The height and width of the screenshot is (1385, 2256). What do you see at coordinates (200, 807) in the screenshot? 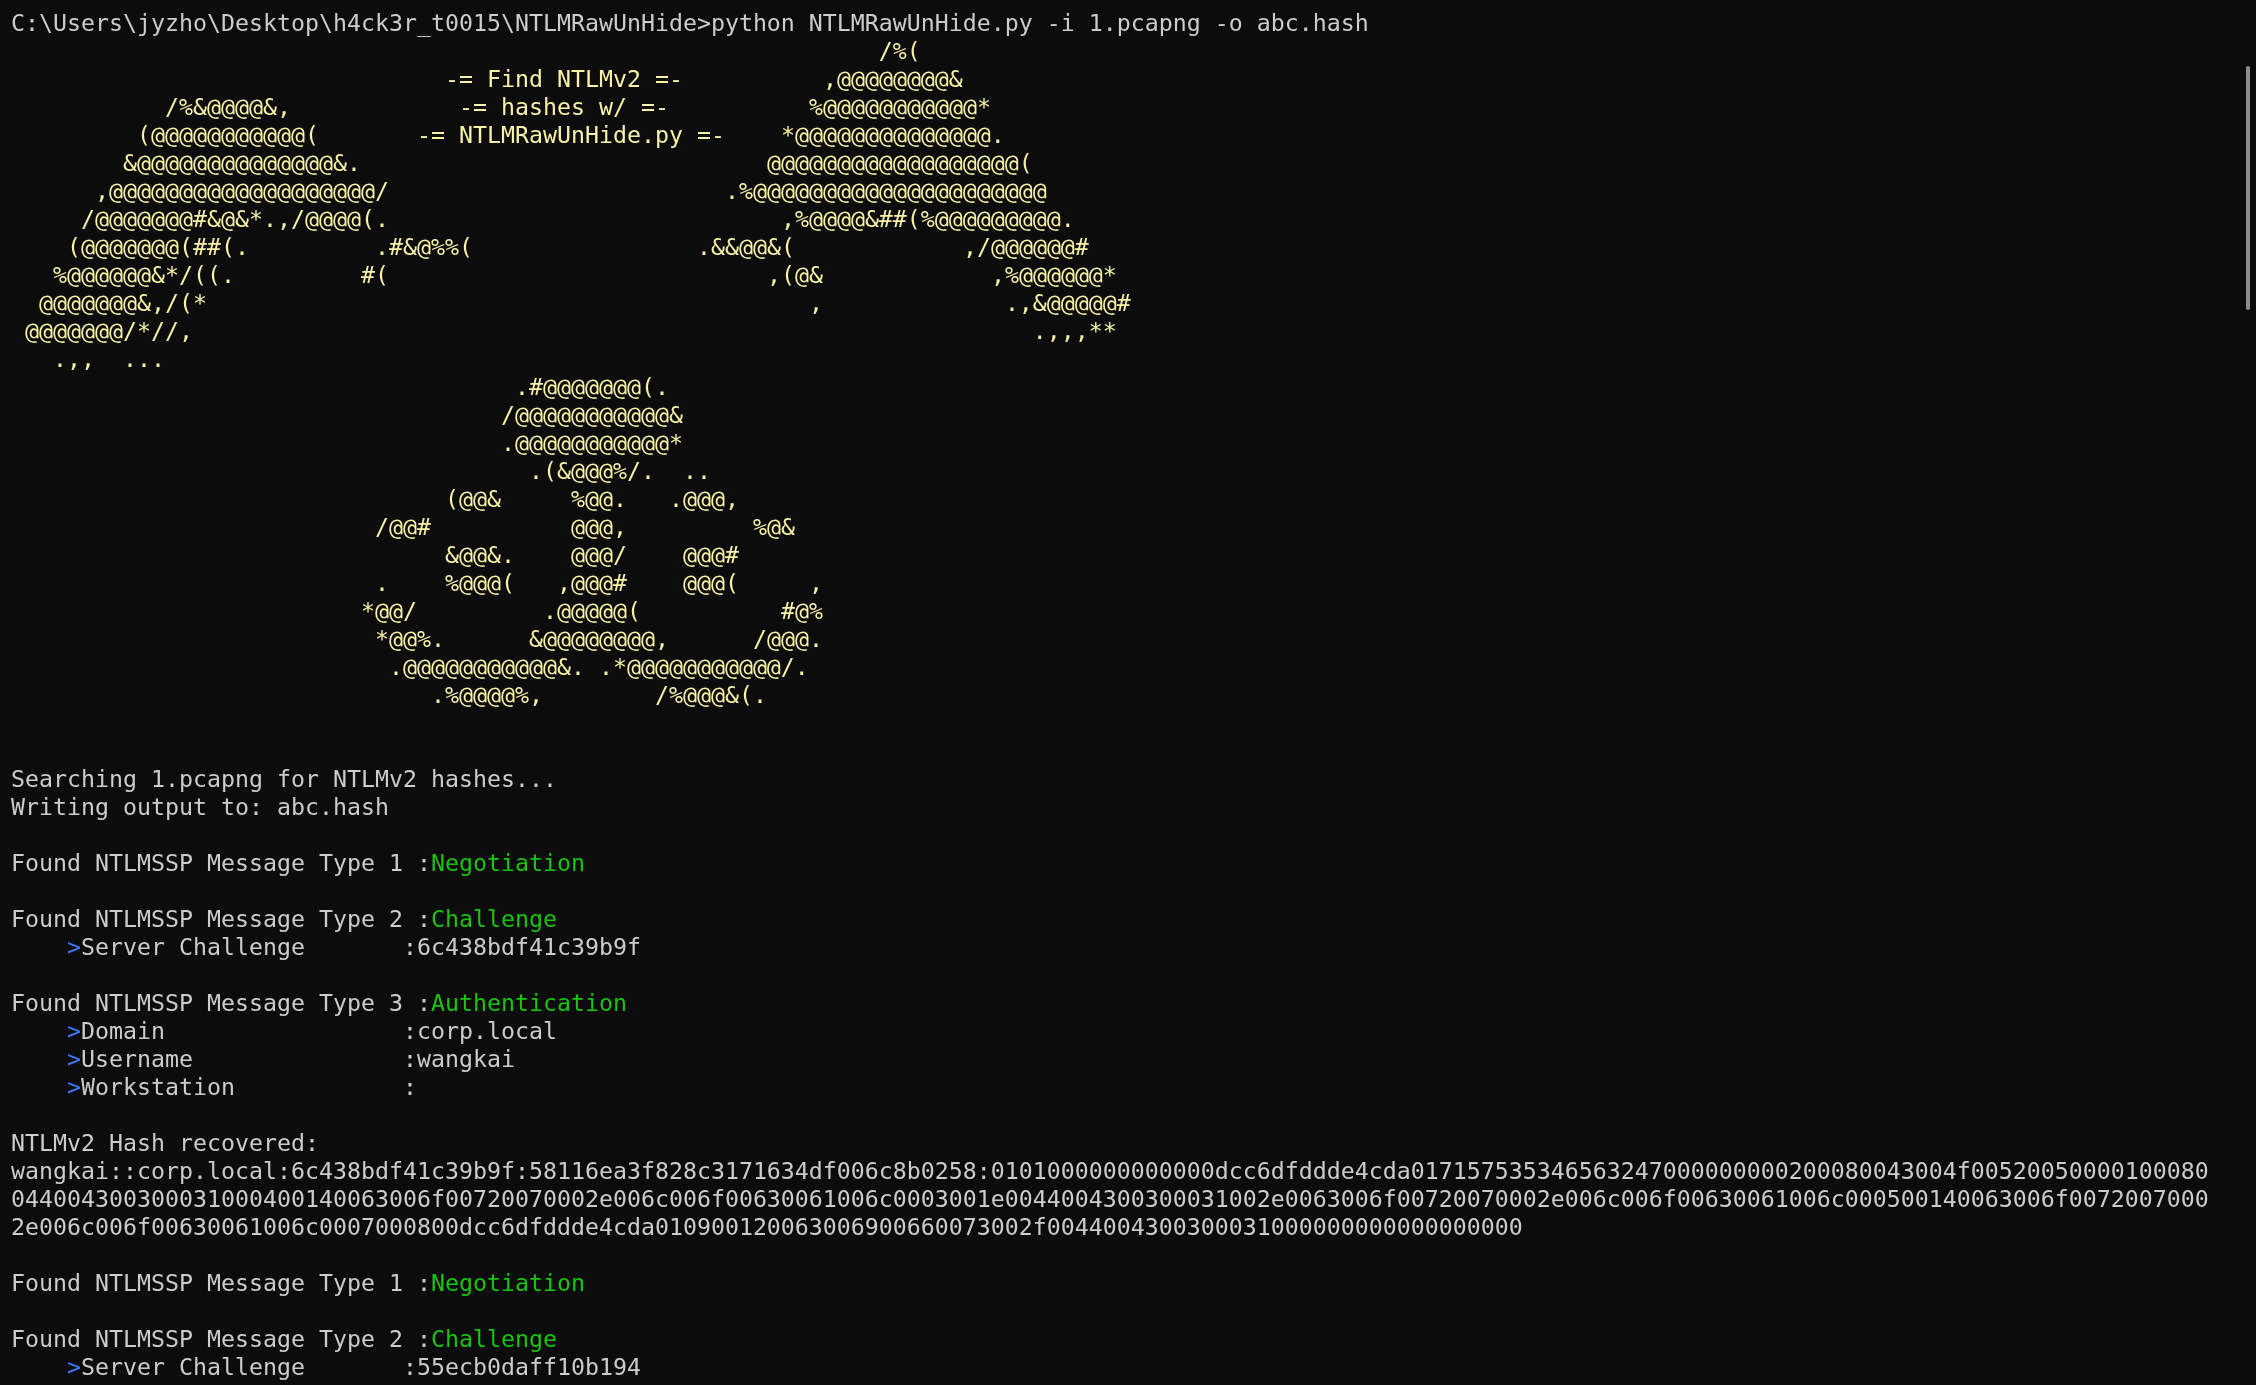
I see `status-message: Writing output to: abc.hash` at bounding box center [200, 807].